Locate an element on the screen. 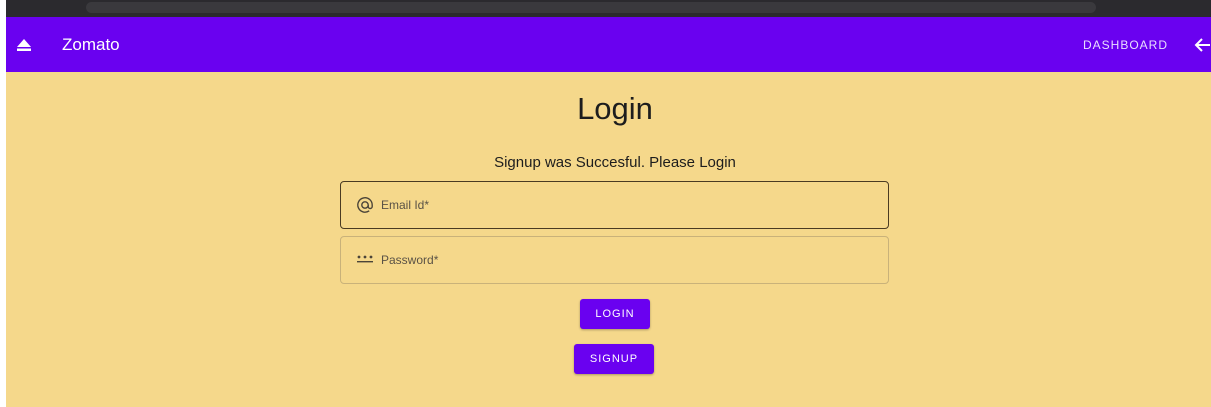  email-input is located at coordinates (631, 205).